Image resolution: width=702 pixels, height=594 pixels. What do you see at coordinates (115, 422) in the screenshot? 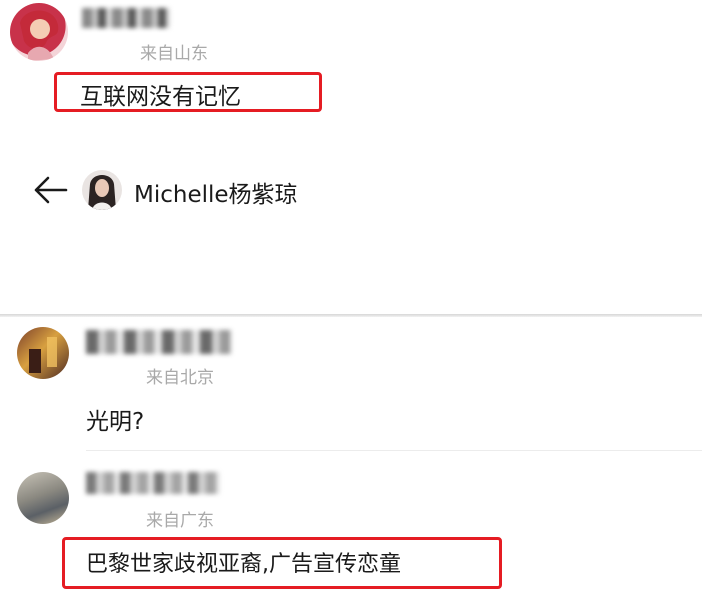
I see `comment-text: 光明?` at bounding box center [115, 422].